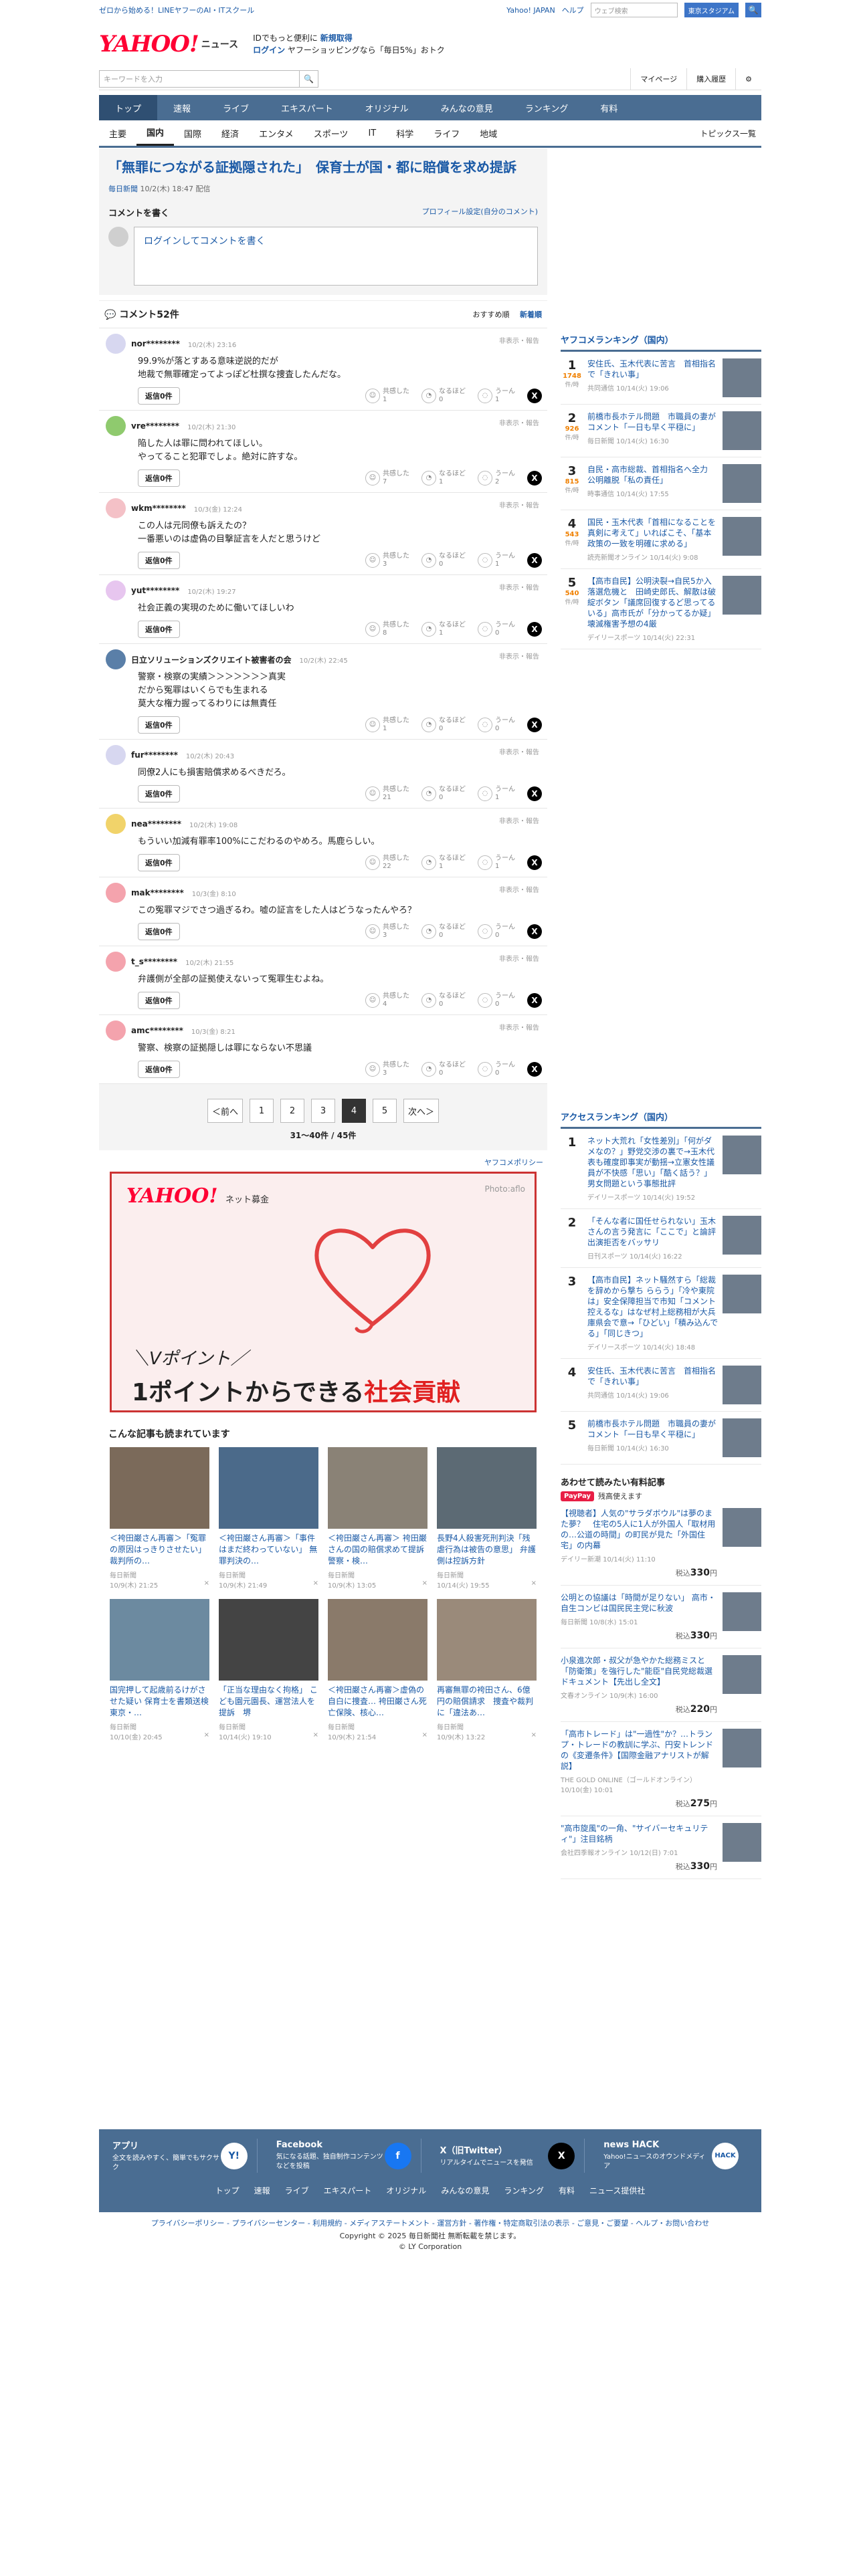  I want to click on nav-breaking: 速報, so click(182, 107).